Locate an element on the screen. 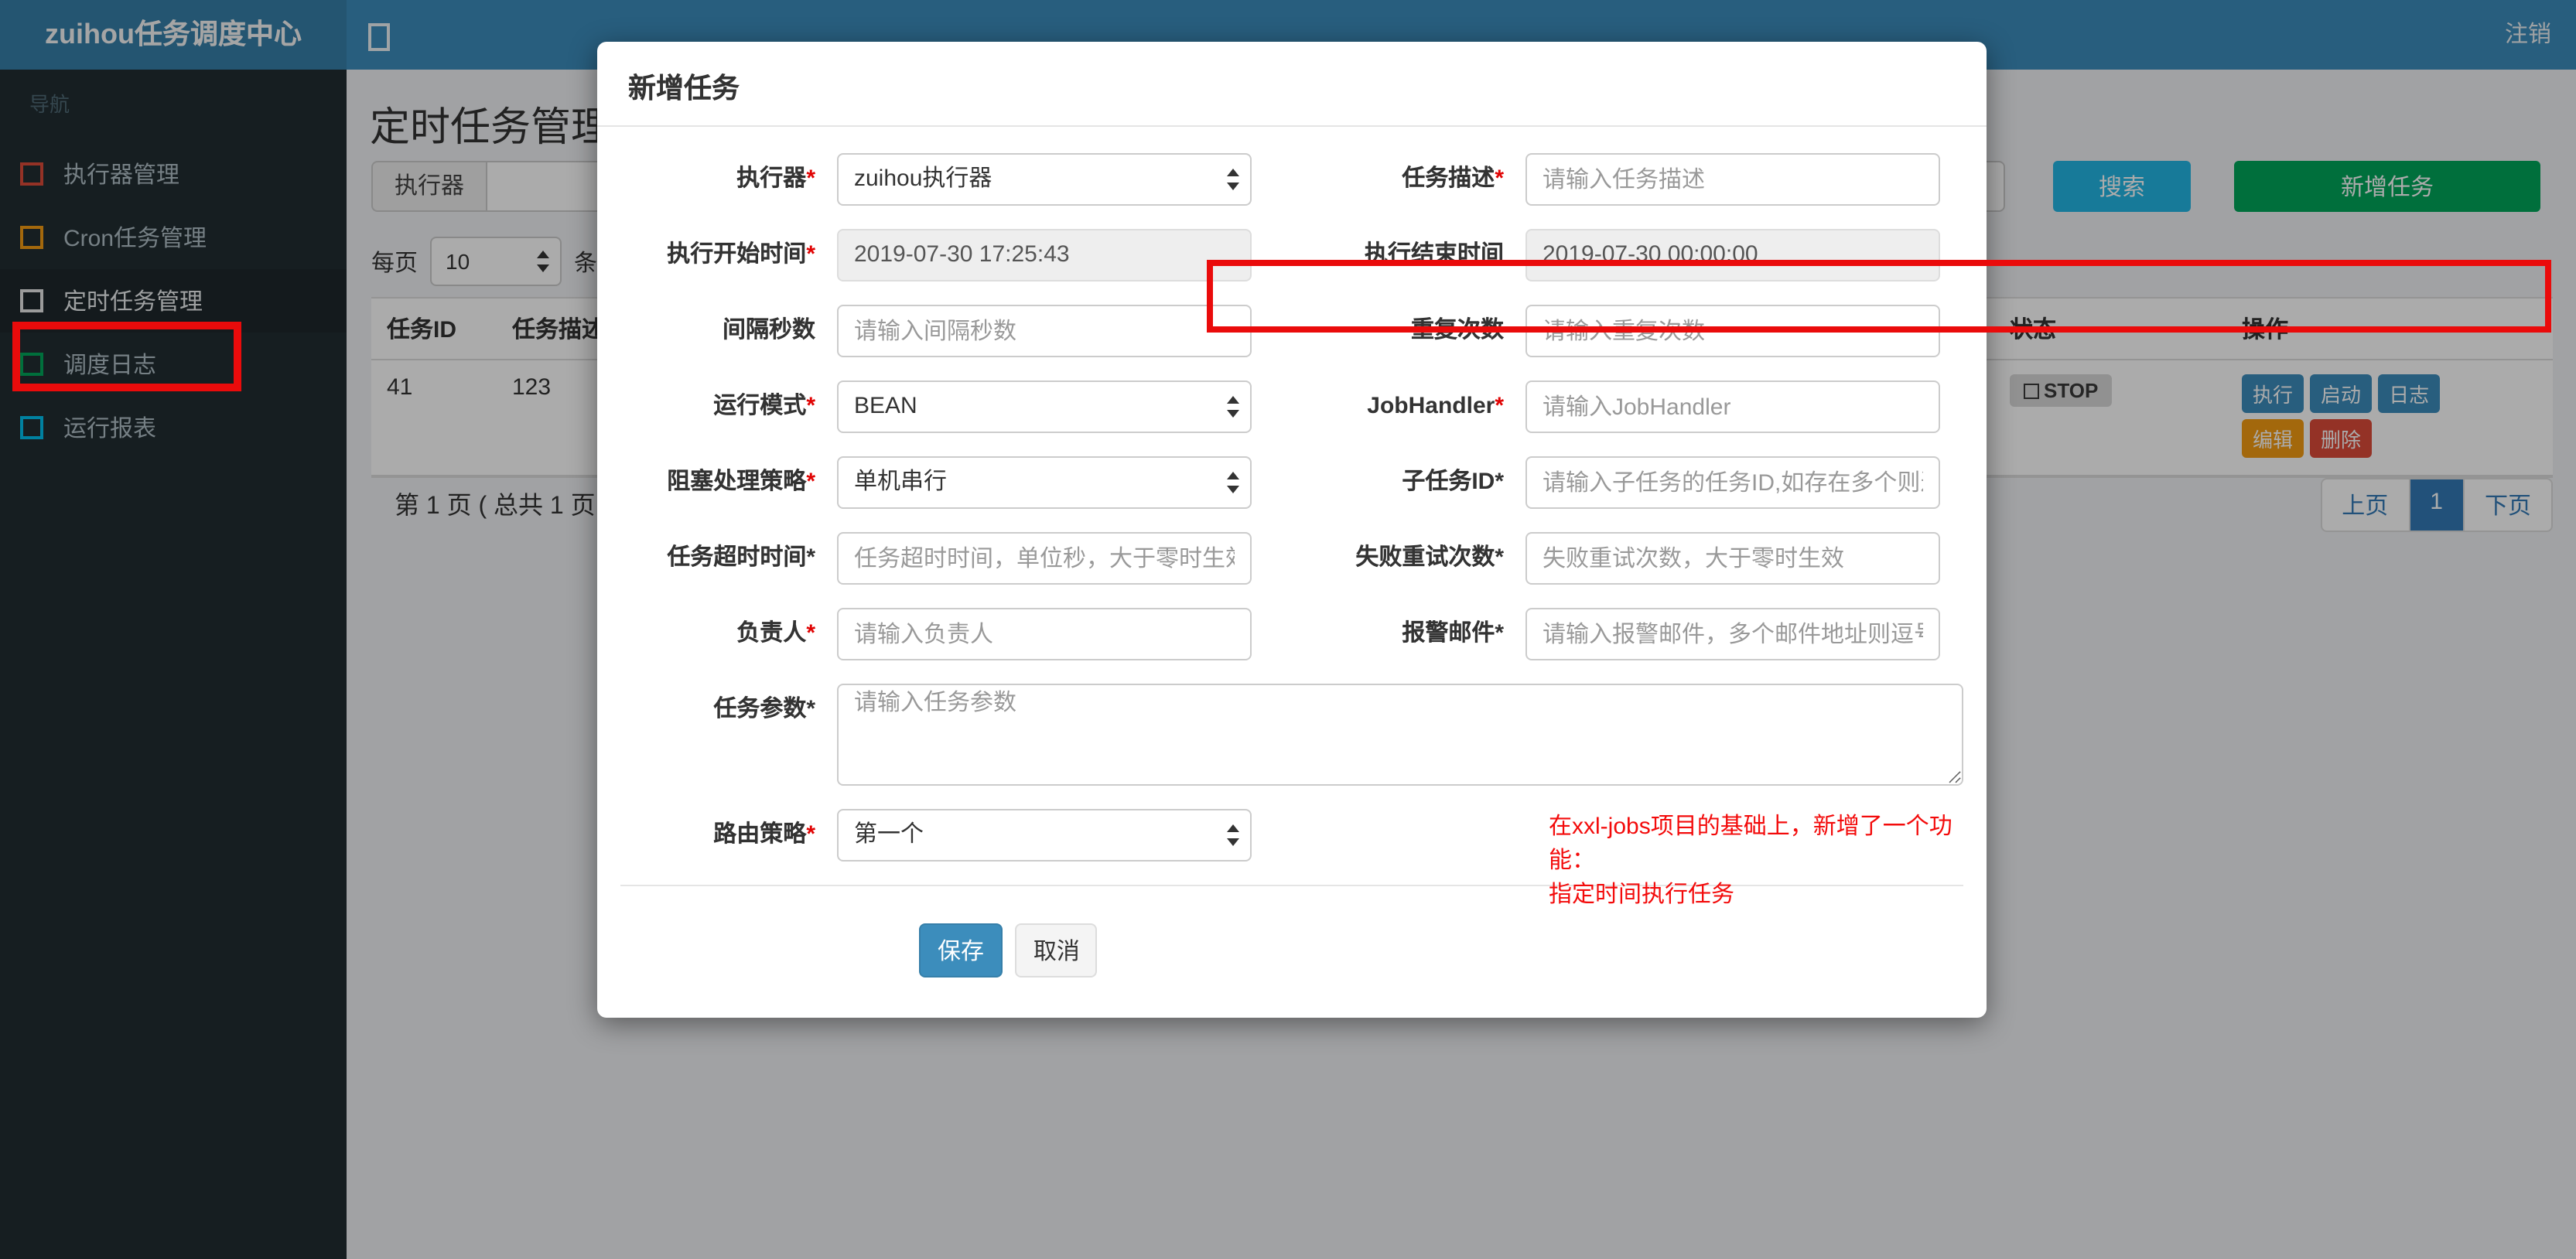  owner-input is located at coordinates (1044, 634).